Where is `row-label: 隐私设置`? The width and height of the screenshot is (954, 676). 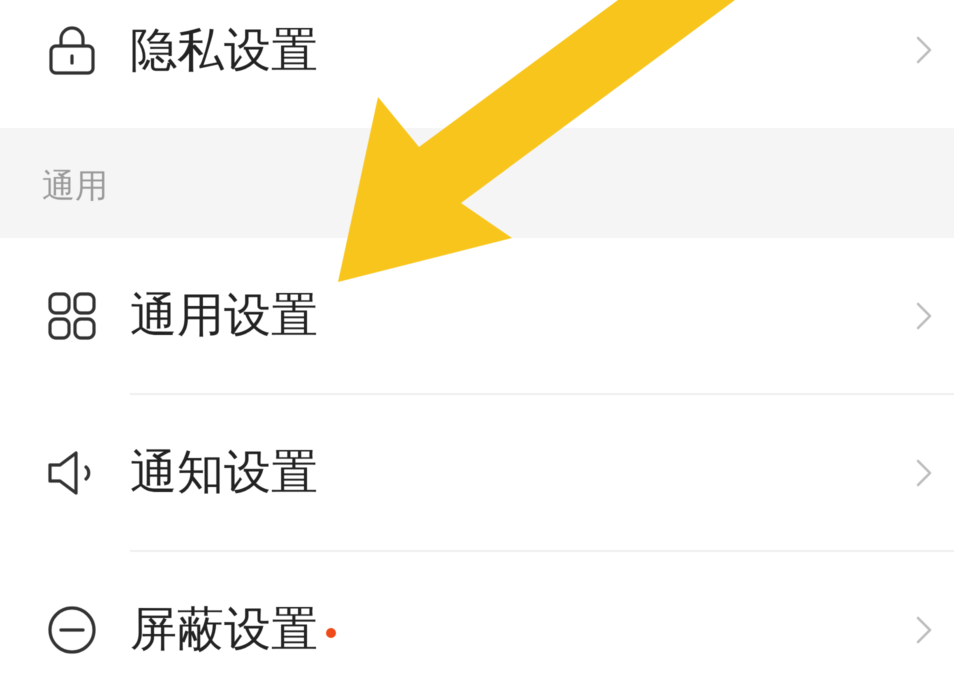 row-label: 隐私设置 is located at coordinates (224, 50).